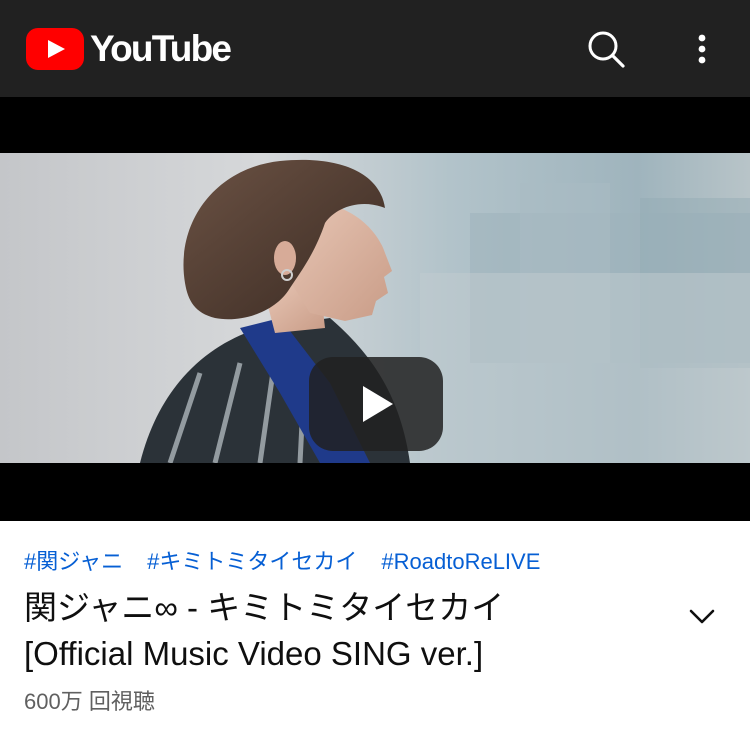  I want to click on top-app-bar: YouTube, so click(375, 48).